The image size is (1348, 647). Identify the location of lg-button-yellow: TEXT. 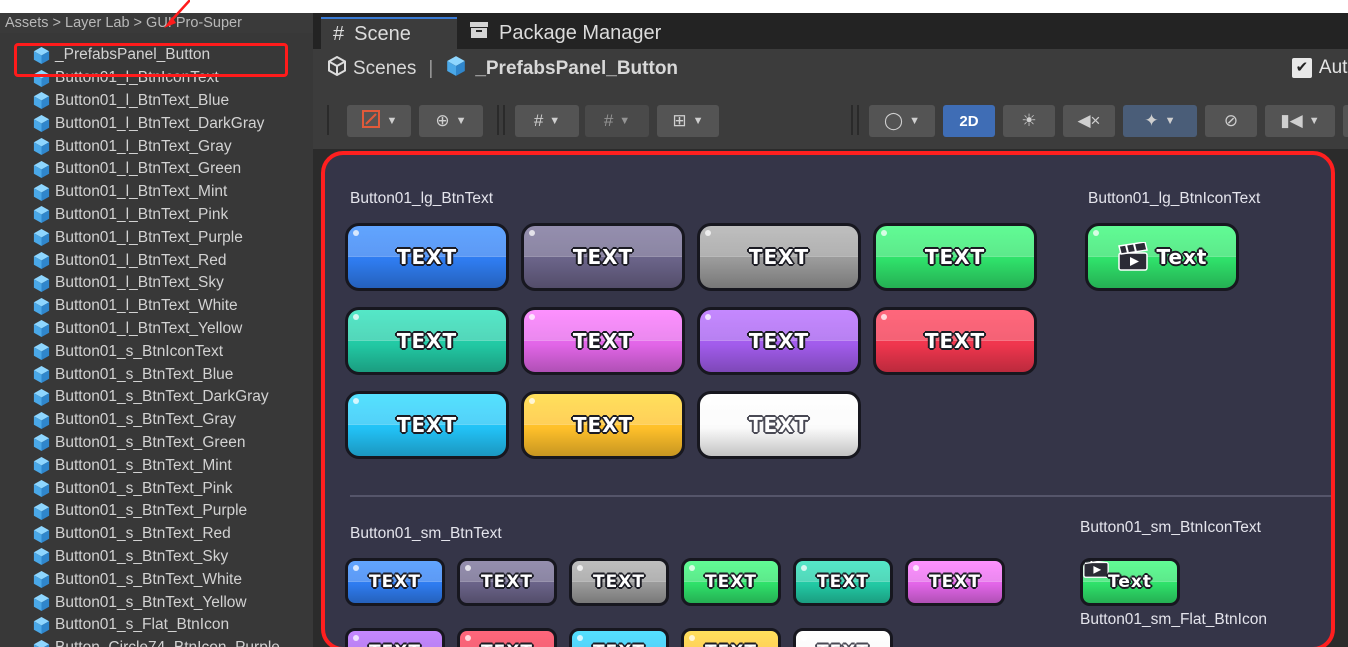
(603, 425).